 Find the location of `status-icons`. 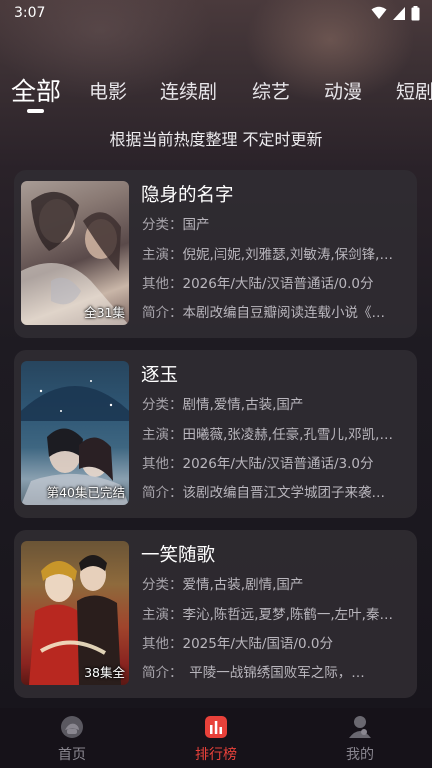

status-icons is located at coordinates (395, 13).